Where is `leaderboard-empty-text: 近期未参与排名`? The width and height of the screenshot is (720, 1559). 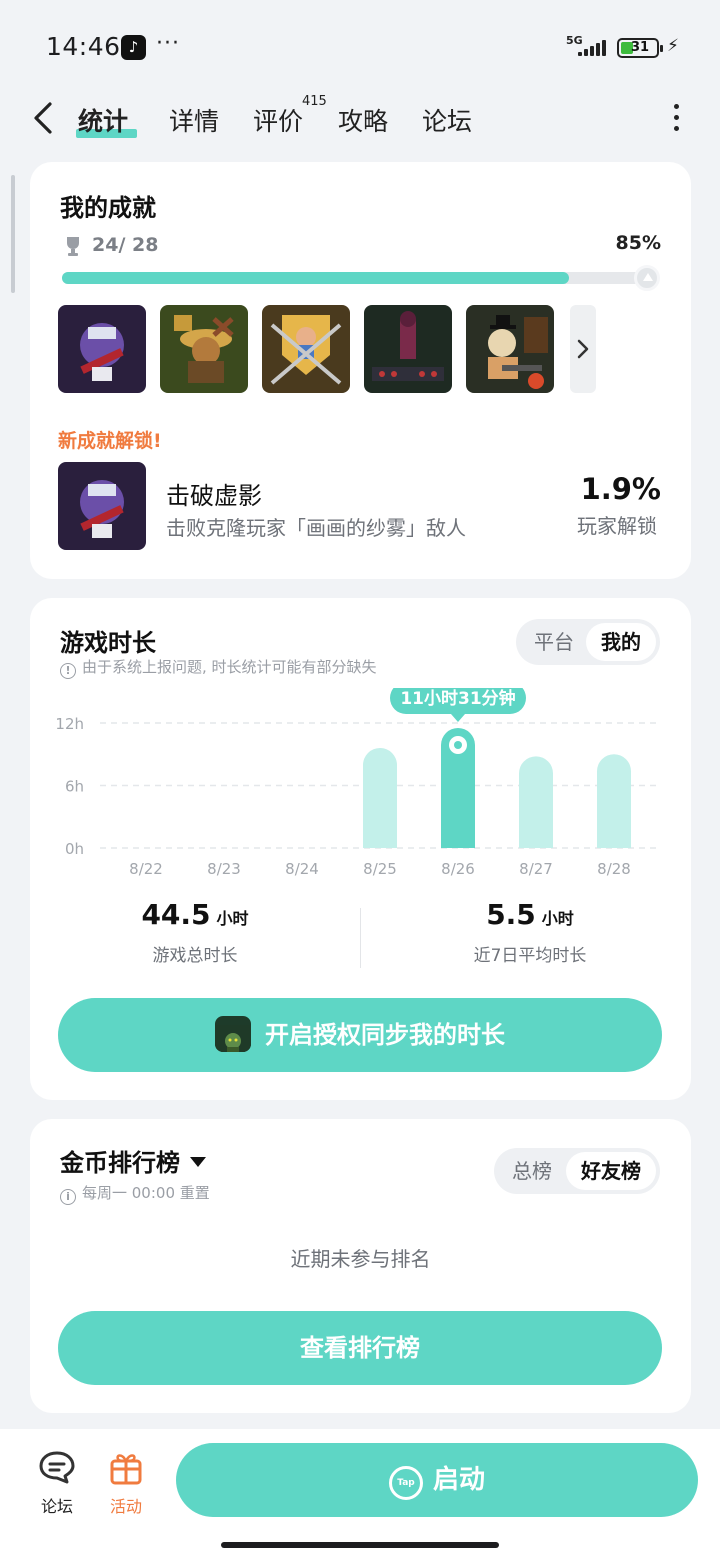 leaderboard-empty-text: 近期未参与排名 is located at coordinates (360, 1259).